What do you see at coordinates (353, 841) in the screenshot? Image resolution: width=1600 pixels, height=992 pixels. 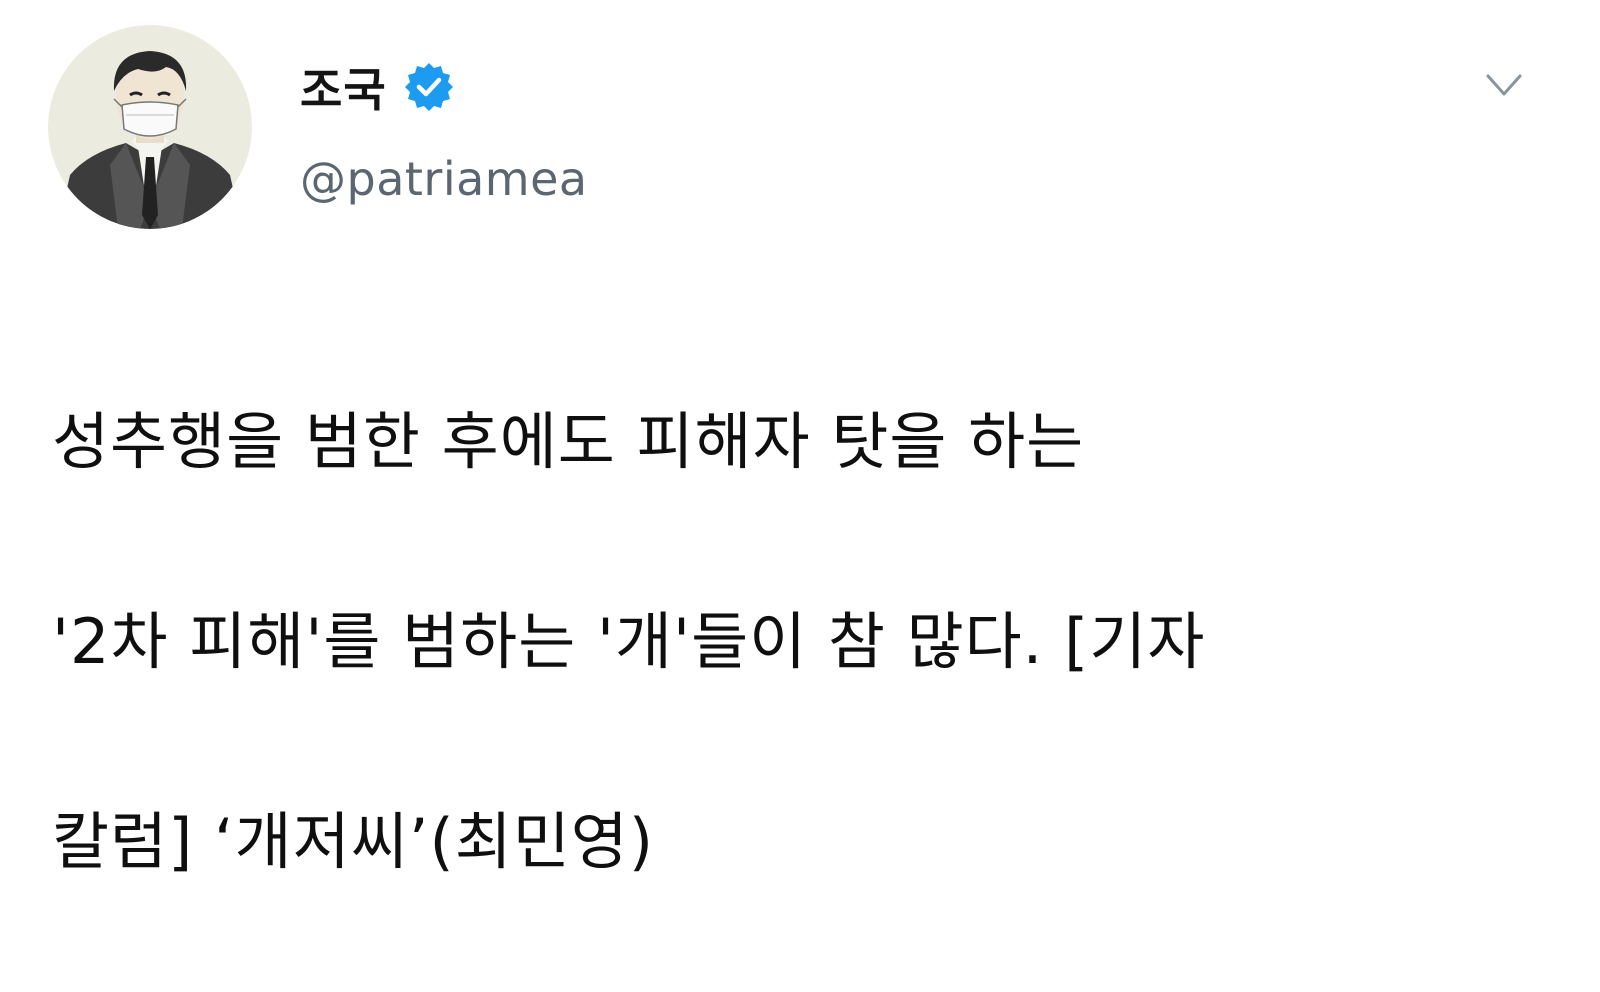 I see `tweet-text-line: 칼럼] ‘개저씨’(최민영)` at bounding box center [353, 841].